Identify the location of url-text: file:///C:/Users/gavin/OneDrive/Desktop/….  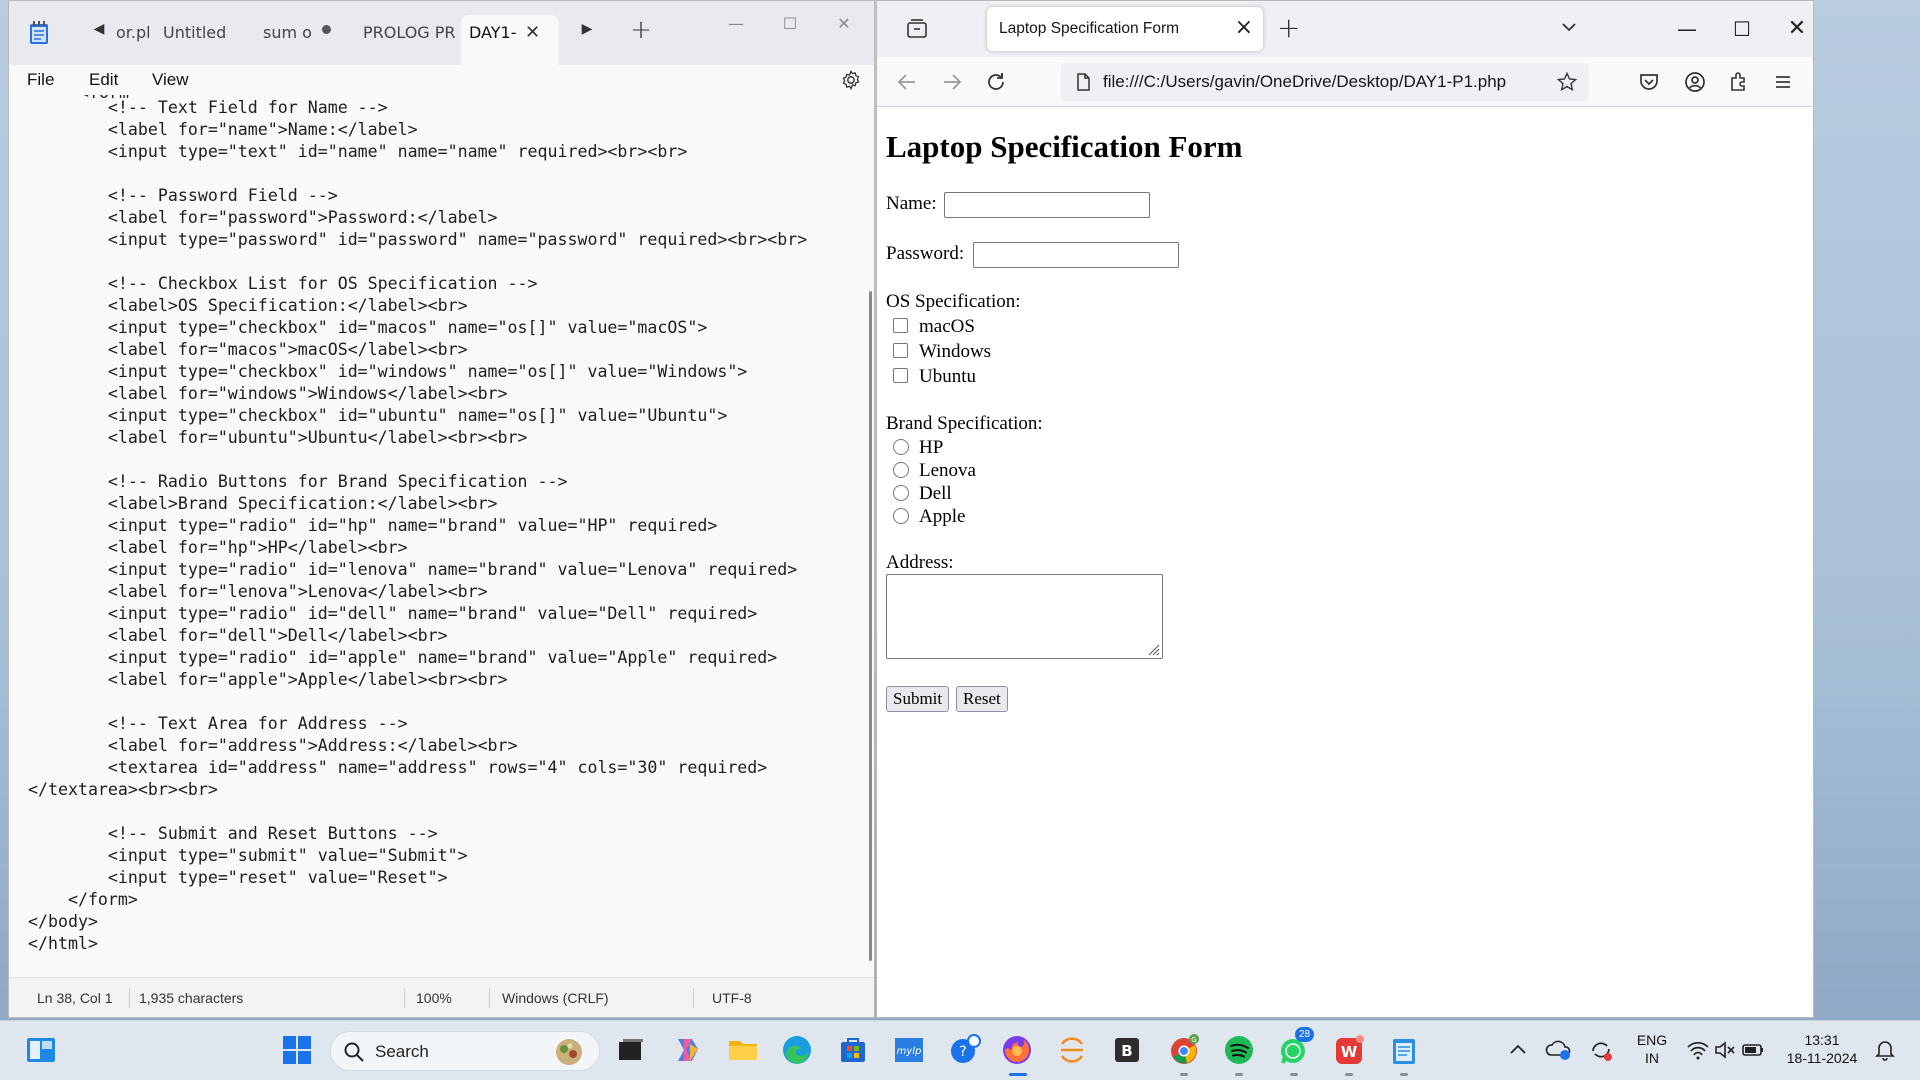
(1304, 82).